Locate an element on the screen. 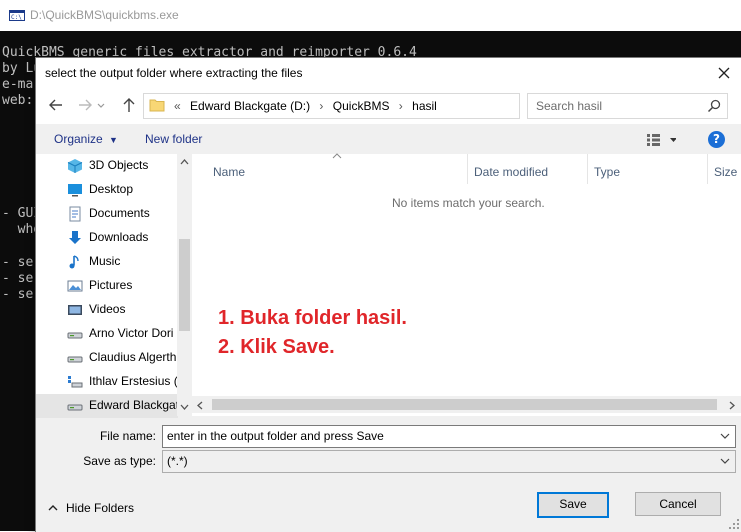 The height and width of the screenshot is (532, 741). close-icon is located at coordinates (724, 73).